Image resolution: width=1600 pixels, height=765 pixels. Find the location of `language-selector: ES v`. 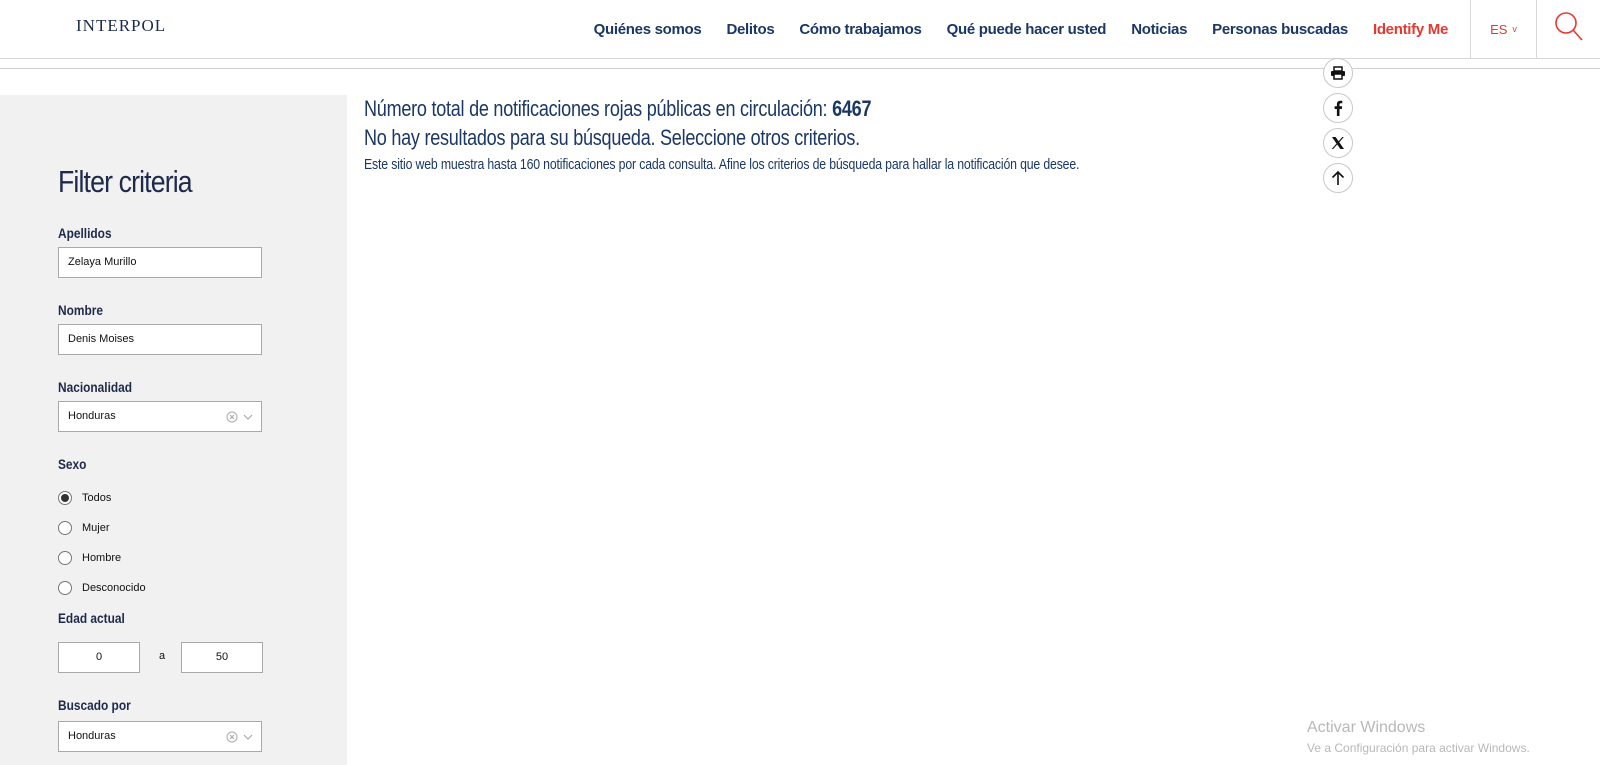

language-selector: ES v is located at coordinates (1503, 29).